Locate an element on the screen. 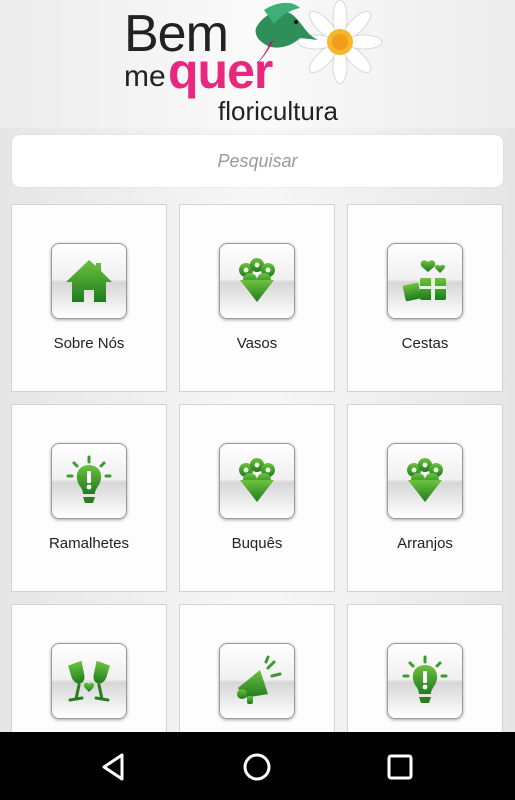  menu-tile-vasos: Vasos is located at coordinates (257, 298).